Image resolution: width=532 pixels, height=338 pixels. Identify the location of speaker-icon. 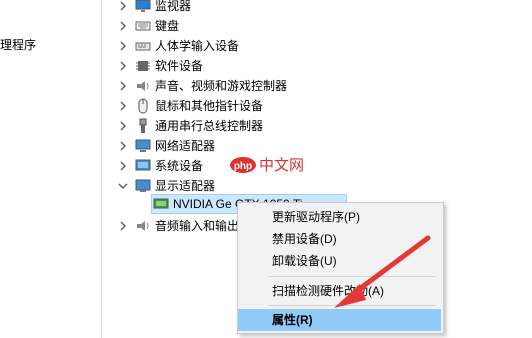
(143, 86).